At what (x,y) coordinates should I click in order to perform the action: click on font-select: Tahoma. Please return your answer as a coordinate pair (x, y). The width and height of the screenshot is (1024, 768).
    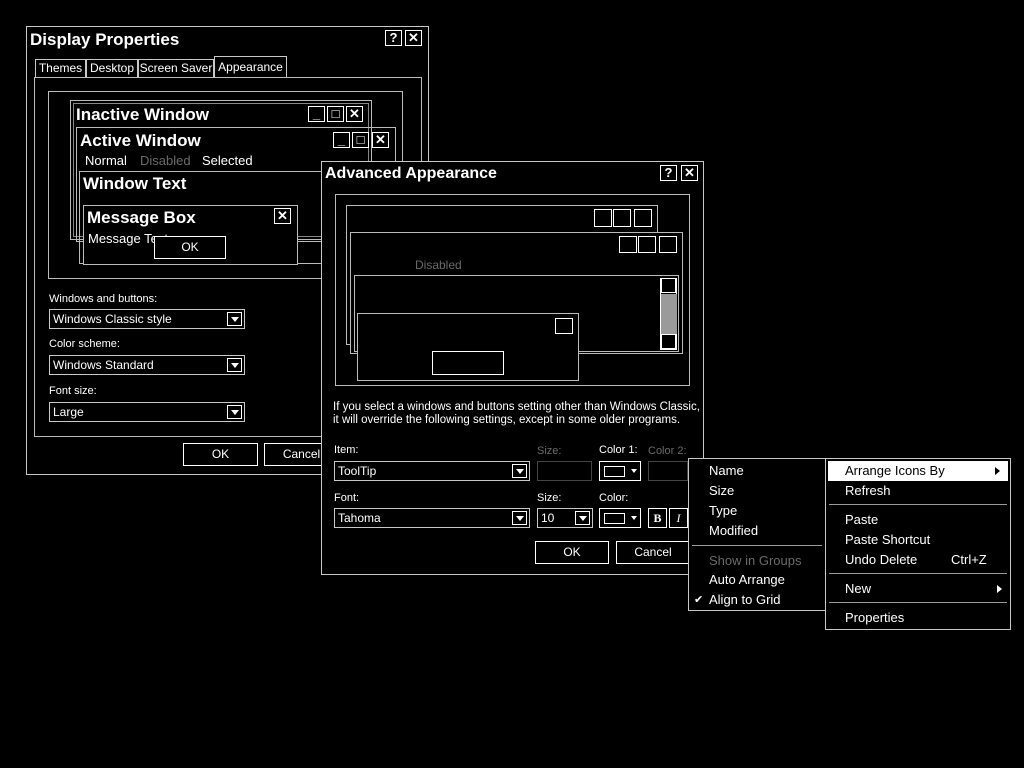
    Looking at the image, I should click on (432, 518).